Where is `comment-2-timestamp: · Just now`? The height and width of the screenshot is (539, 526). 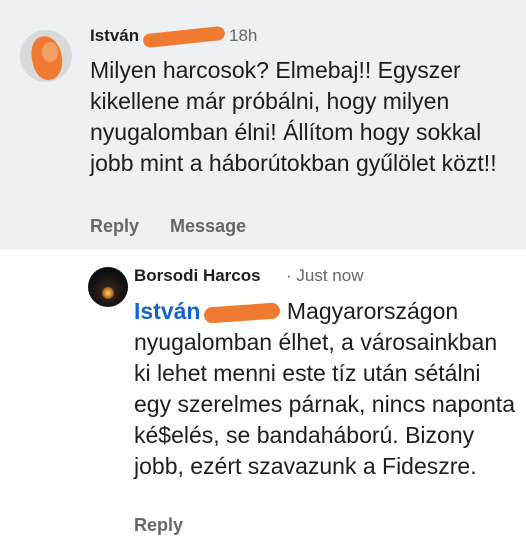 comment-2-timestamp: · Just now is located at coordinates (324, 276).